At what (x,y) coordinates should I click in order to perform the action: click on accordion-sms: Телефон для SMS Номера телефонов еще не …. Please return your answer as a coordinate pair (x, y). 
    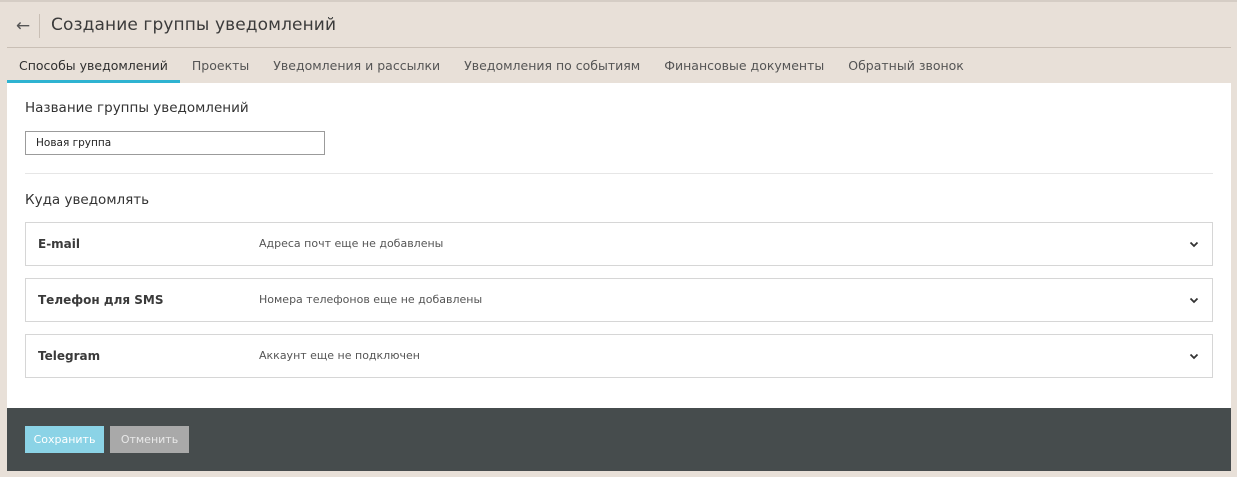
    Looking at the image, I should click on (619, 300).